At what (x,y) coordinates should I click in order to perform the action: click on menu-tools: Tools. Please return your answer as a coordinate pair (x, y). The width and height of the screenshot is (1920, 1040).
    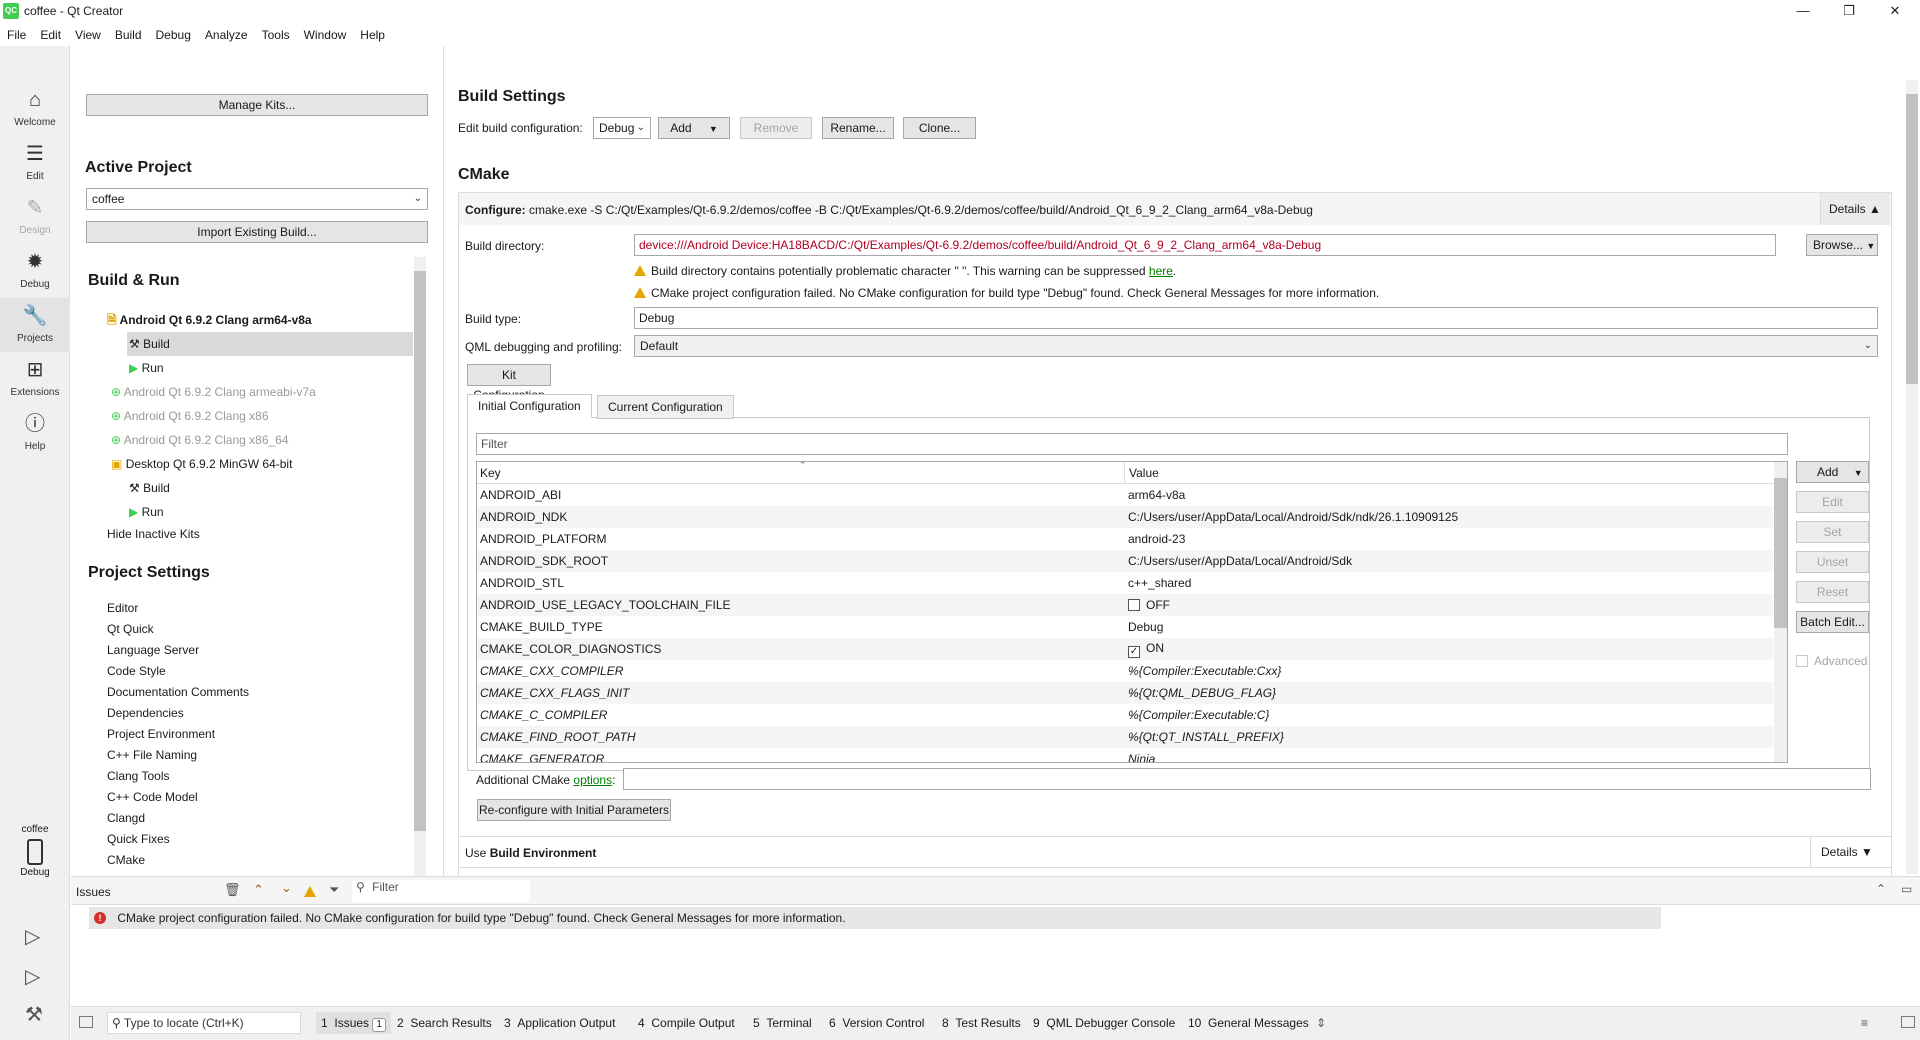
    Looking at the image, I should click on (276, 35).